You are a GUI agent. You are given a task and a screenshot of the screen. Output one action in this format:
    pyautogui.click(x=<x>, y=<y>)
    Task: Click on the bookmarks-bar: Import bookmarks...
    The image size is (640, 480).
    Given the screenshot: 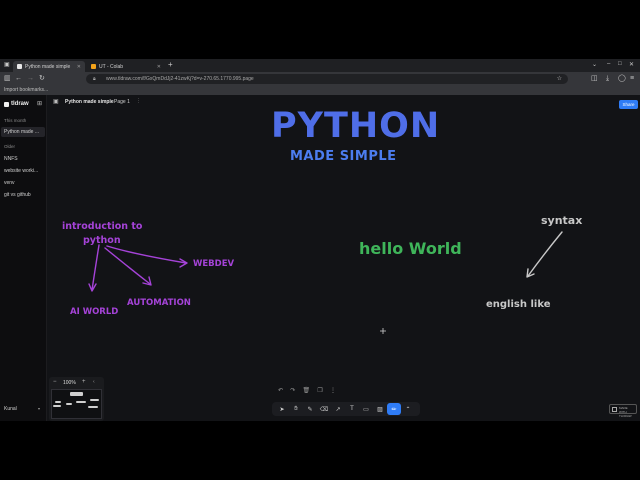 What is the action you would take?
    pyautogui.click(x=320, y=90)
    